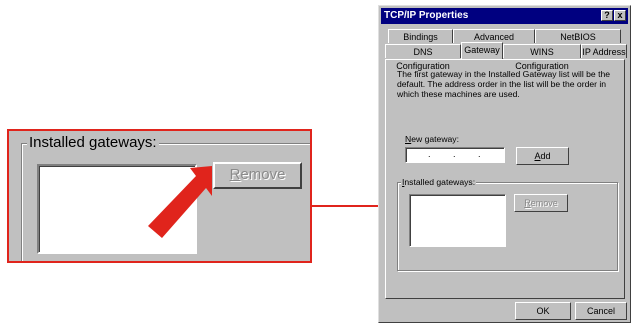  Describe the element at coordinates (93, 142) in the screenshot. I see `zoom-installed-gateways-label: Installed gateways:` at that location.